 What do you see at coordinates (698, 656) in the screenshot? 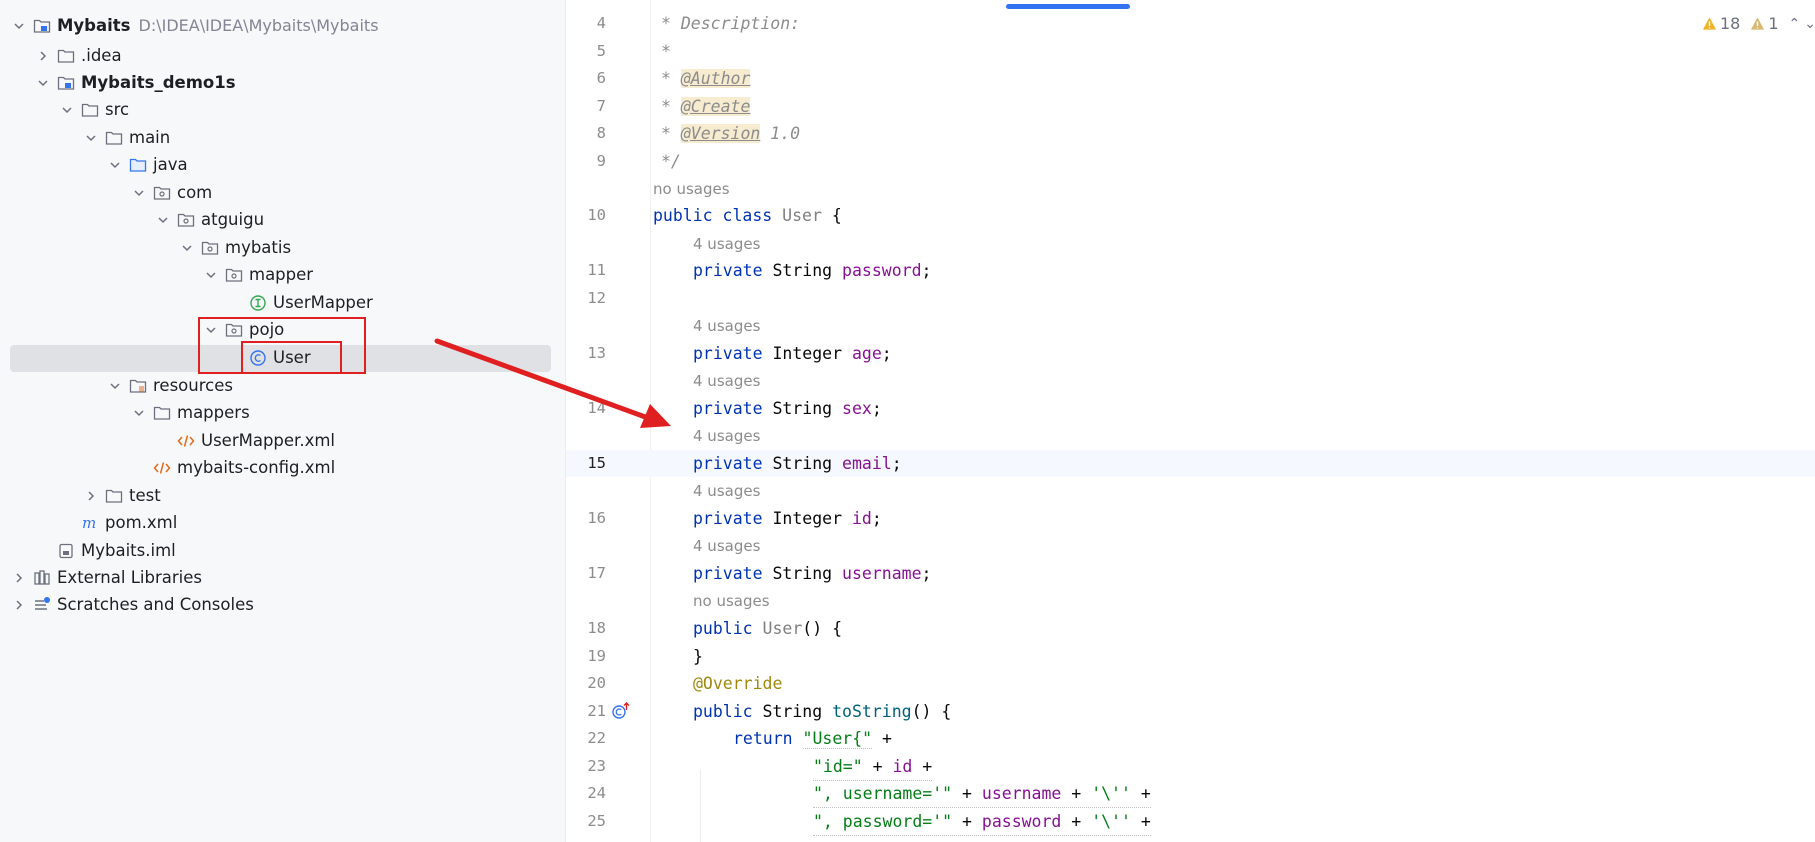
I see `code-line: }` at bounding box center [698, 656].